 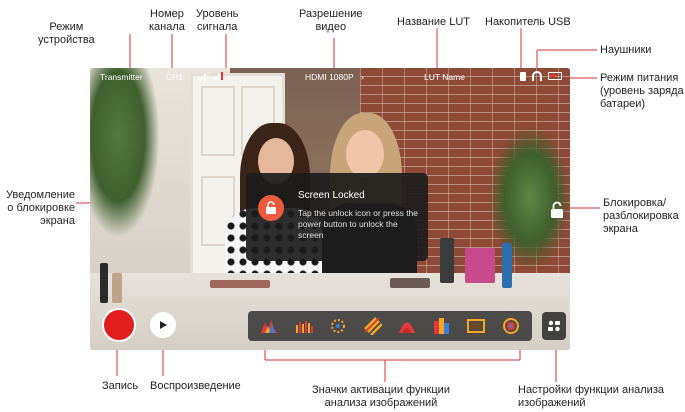 I want to click on rgb-parade-icon, so click(x=442, y=326).